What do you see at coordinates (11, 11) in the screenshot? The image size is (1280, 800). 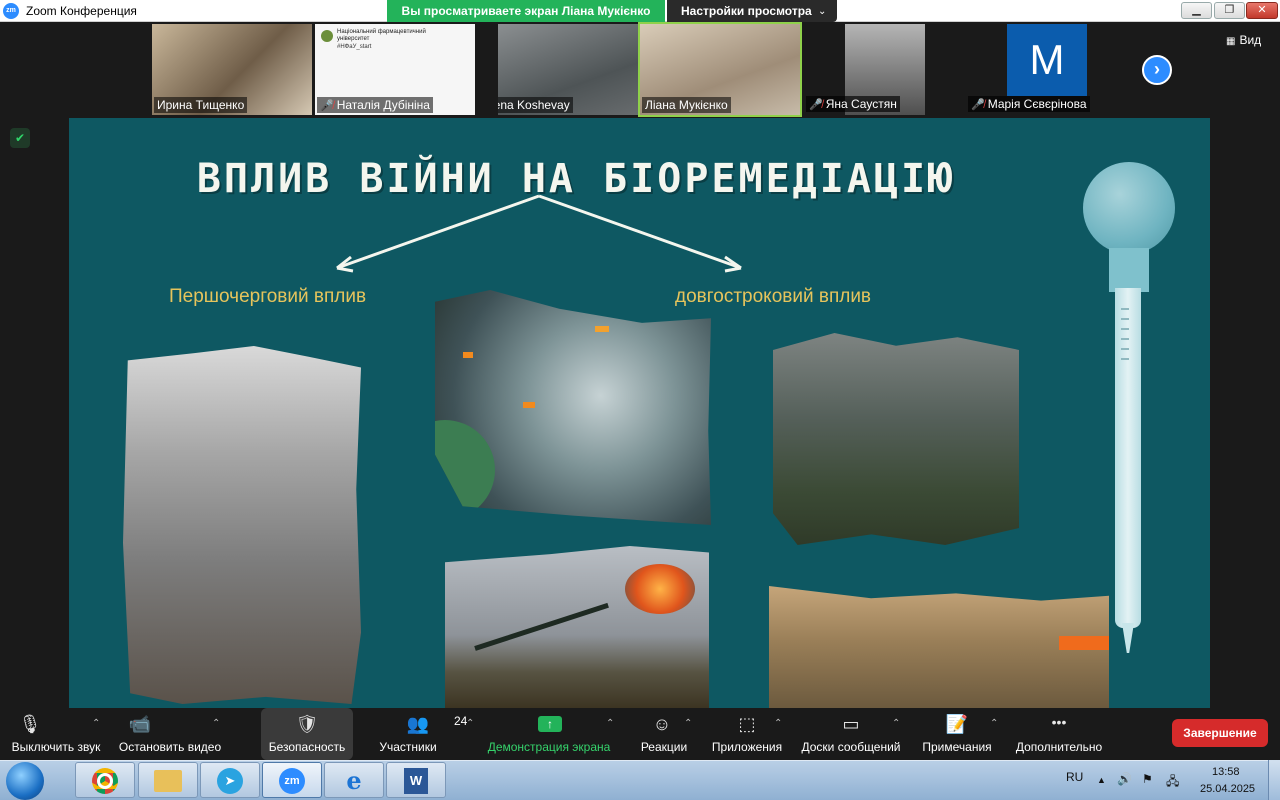 I see `zoom-logo-icon: zm` at bounding box center [11, 11].